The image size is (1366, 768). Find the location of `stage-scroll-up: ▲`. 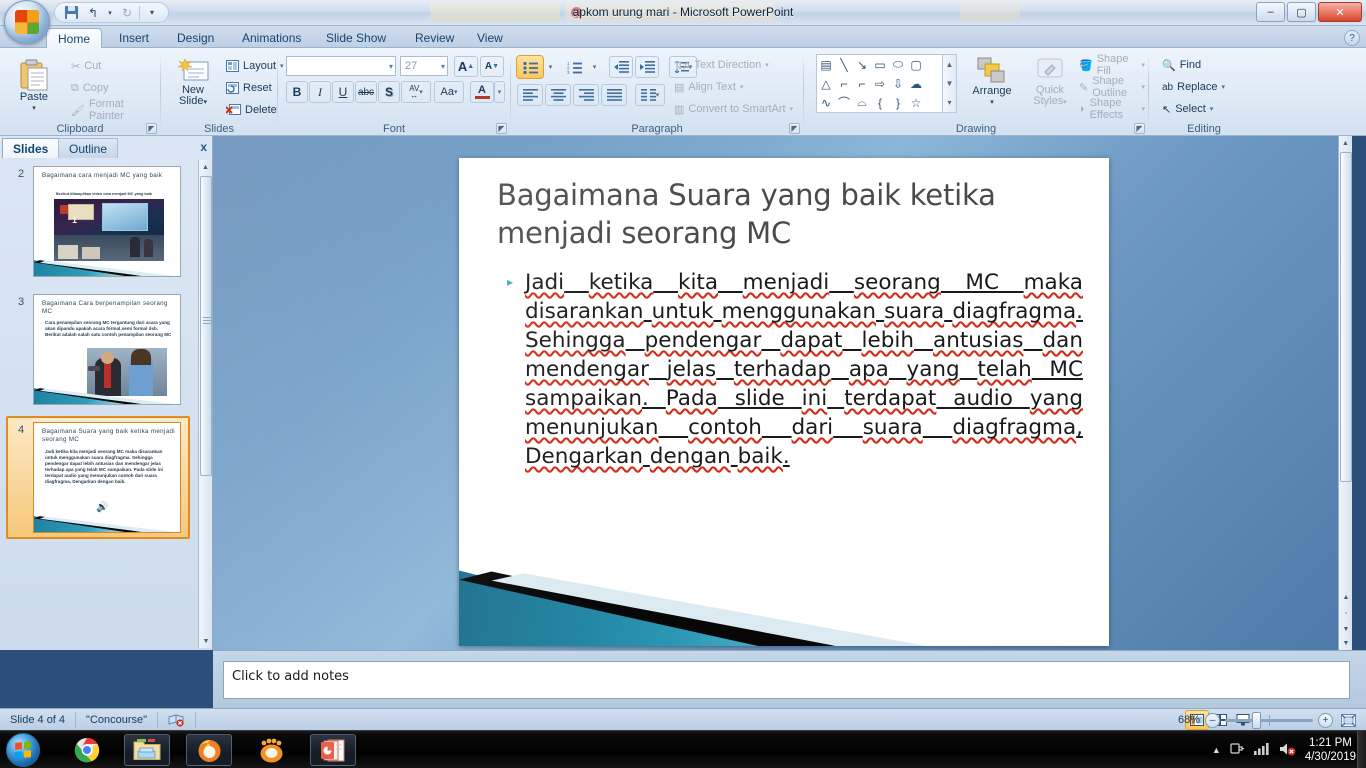

stage-scroll-up: ▲ is located at coordinates (1345, 143).